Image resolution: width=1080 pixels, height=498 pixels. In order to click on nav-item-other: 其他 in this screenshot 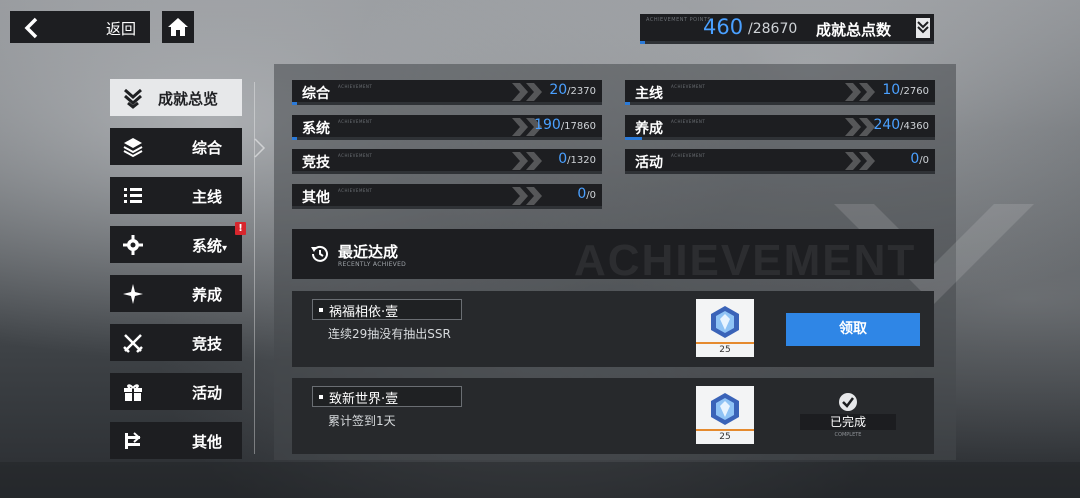, I will do `click(176, 440)`.